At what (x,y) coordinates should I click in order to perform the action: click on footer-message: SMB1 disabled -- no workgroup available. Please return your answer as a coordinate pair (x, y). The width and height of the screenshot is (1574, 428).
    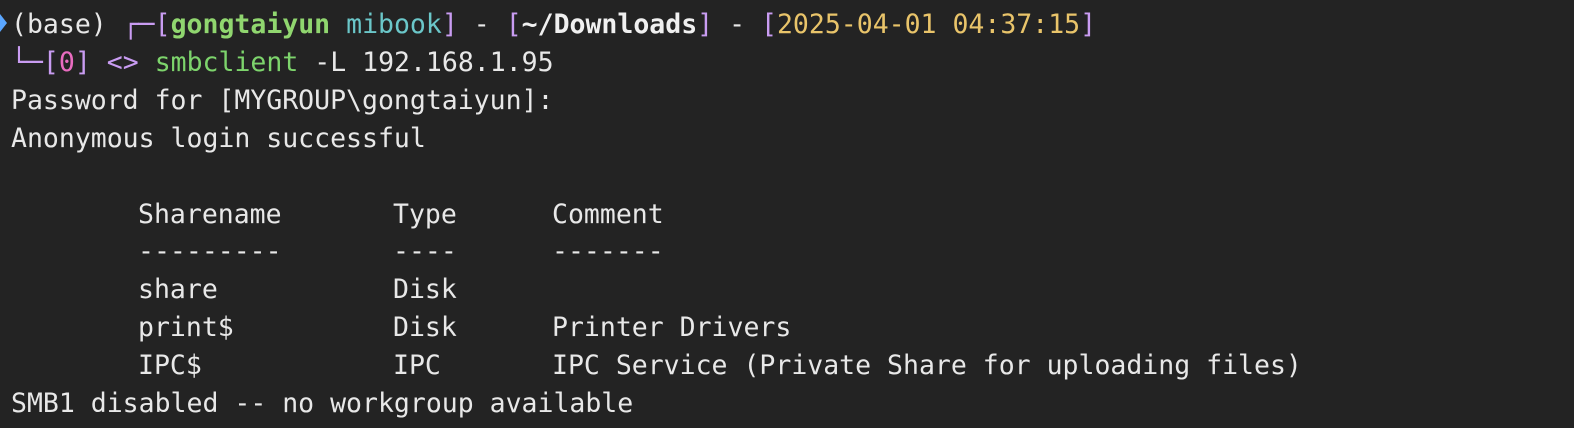
    Looking at the image, I should click on (322, 403).